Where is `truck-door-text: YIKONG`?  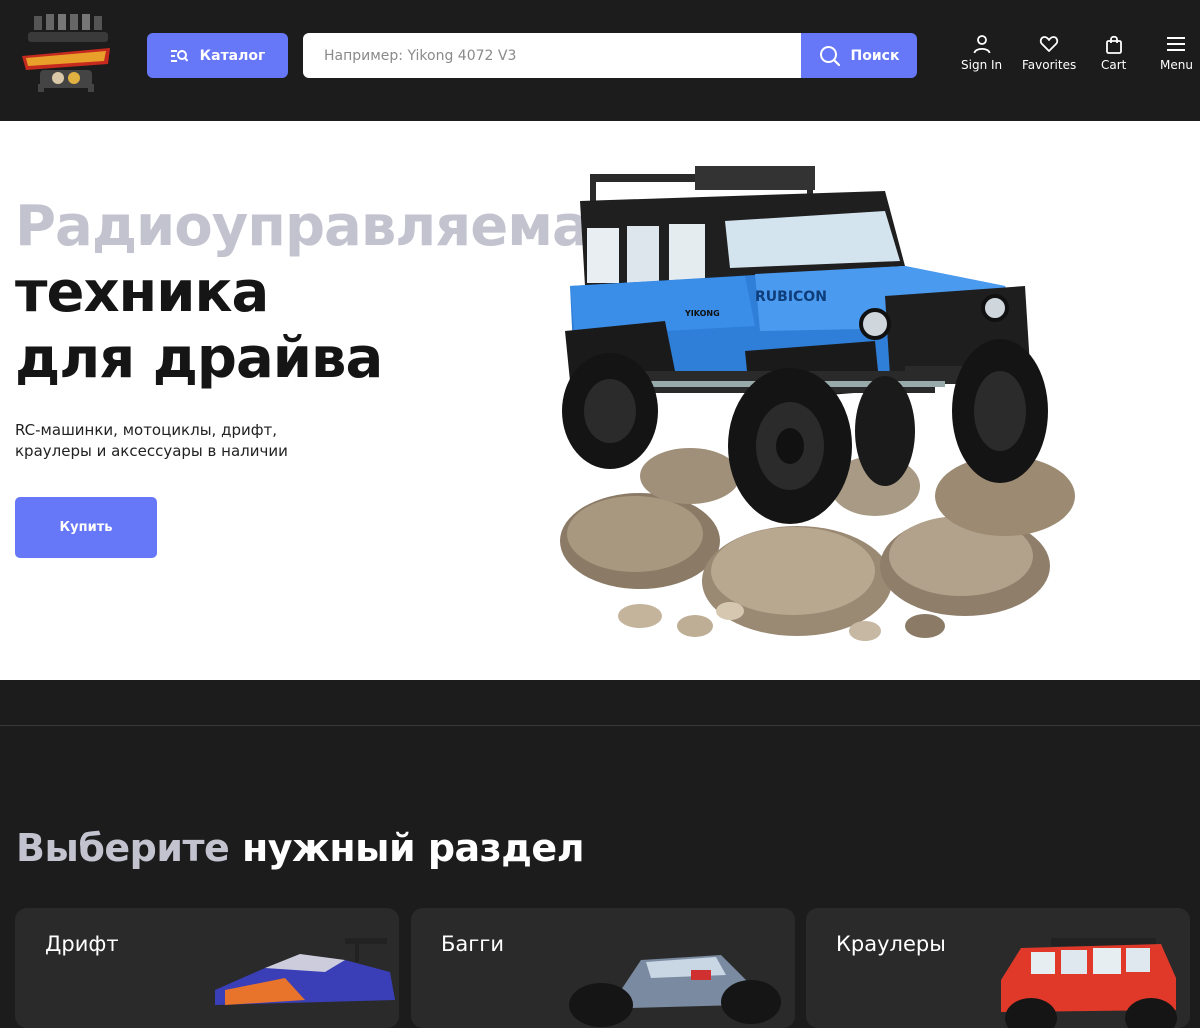
truck-door-text: YIKONG is located at coordinates (702, 313).